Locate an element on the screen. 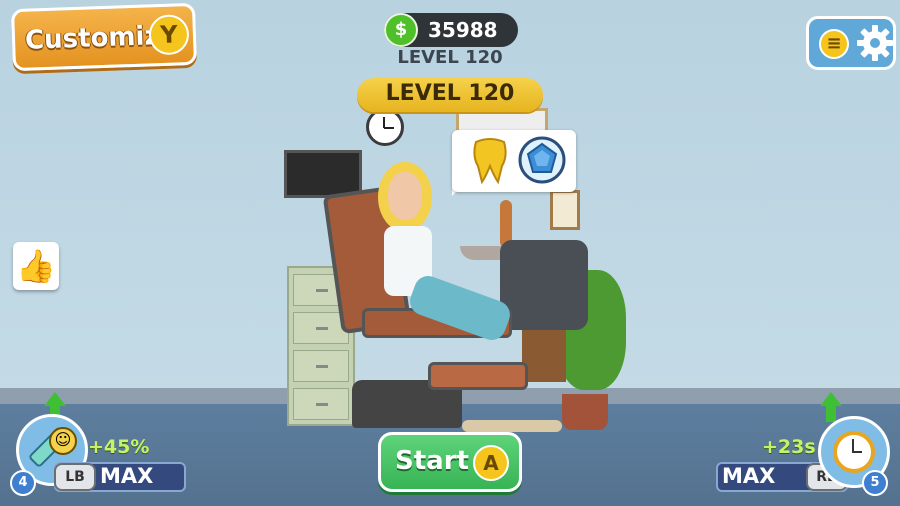 The image size is (900, 506). dental-chair-footrest is located at coordinates (478, 376).